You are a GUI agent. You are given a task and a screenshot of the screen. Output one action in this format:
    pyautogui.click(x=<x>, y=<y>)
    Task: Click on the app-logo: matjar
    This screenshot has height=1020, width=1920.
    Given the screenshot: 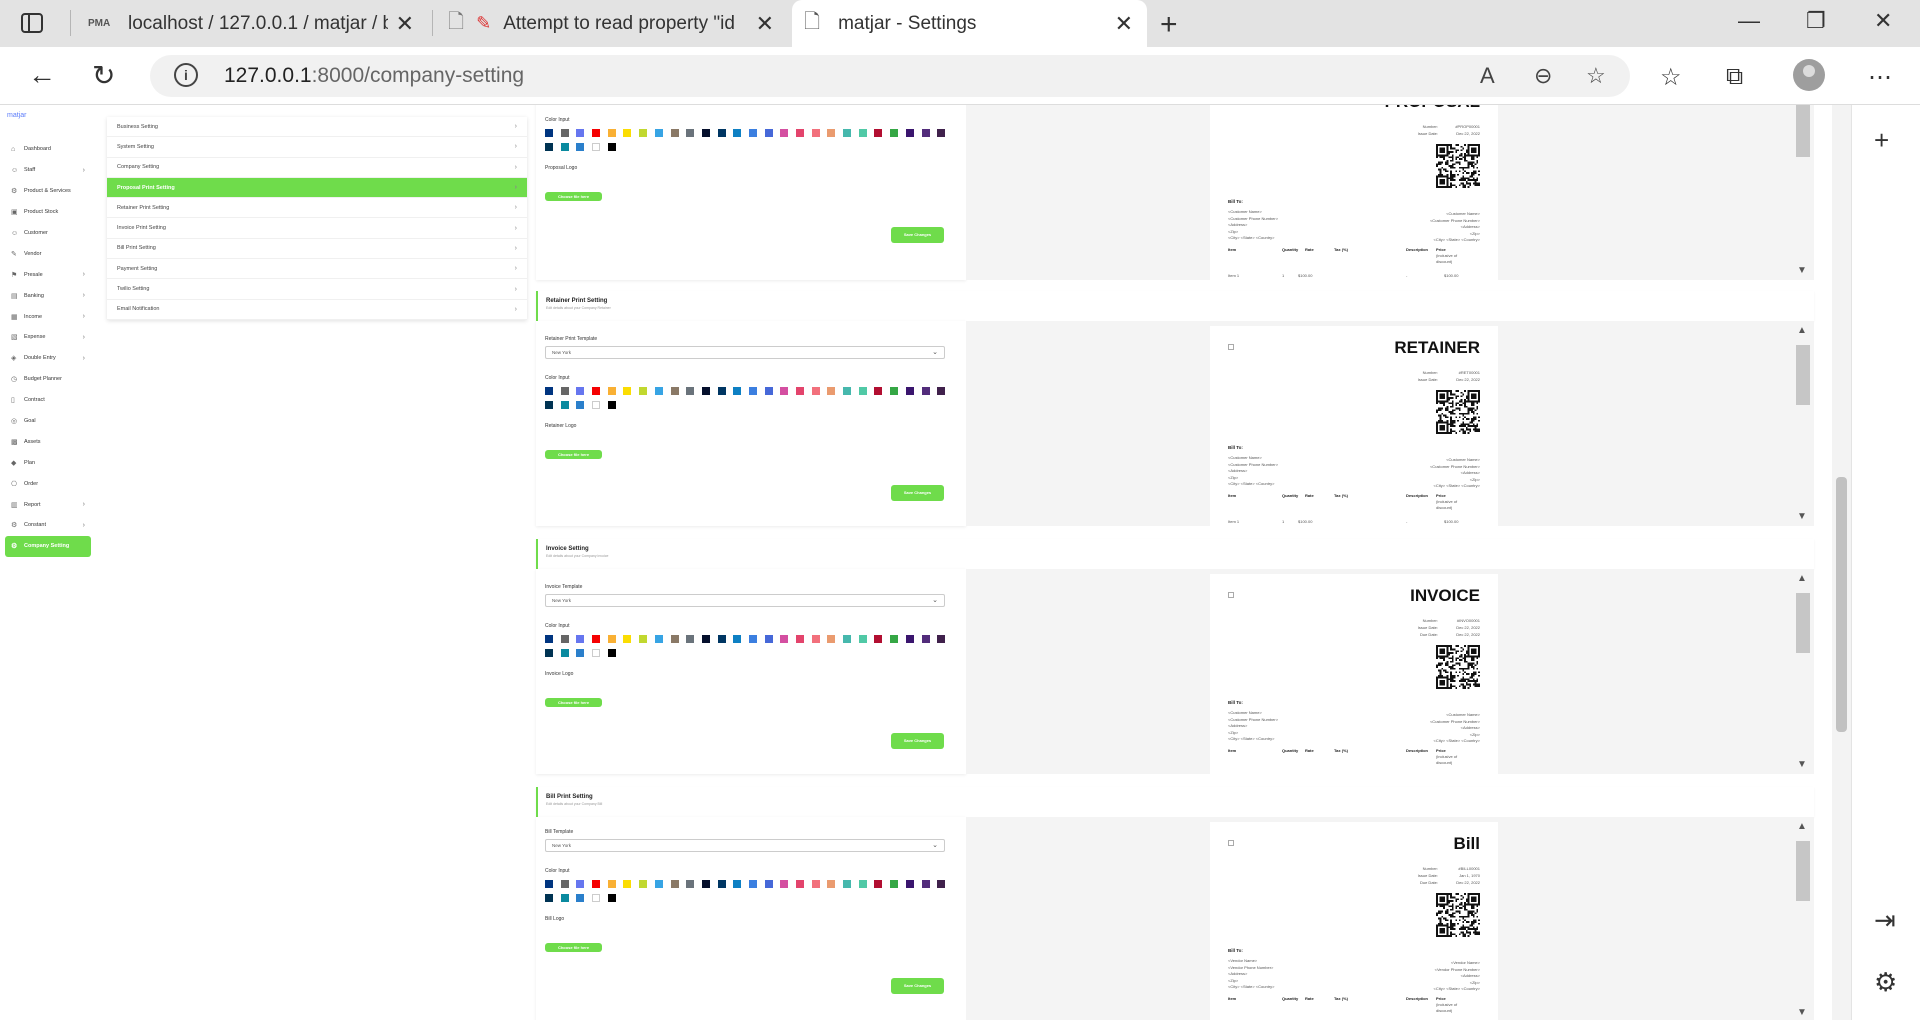 What is the action you would take?
    pyautogui.click(x=16, y=115)
    